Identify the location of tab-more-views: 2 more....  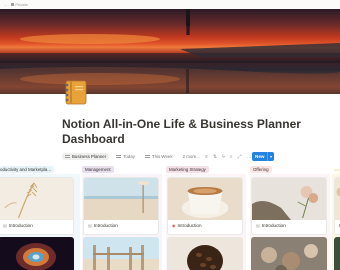
(191, 156).